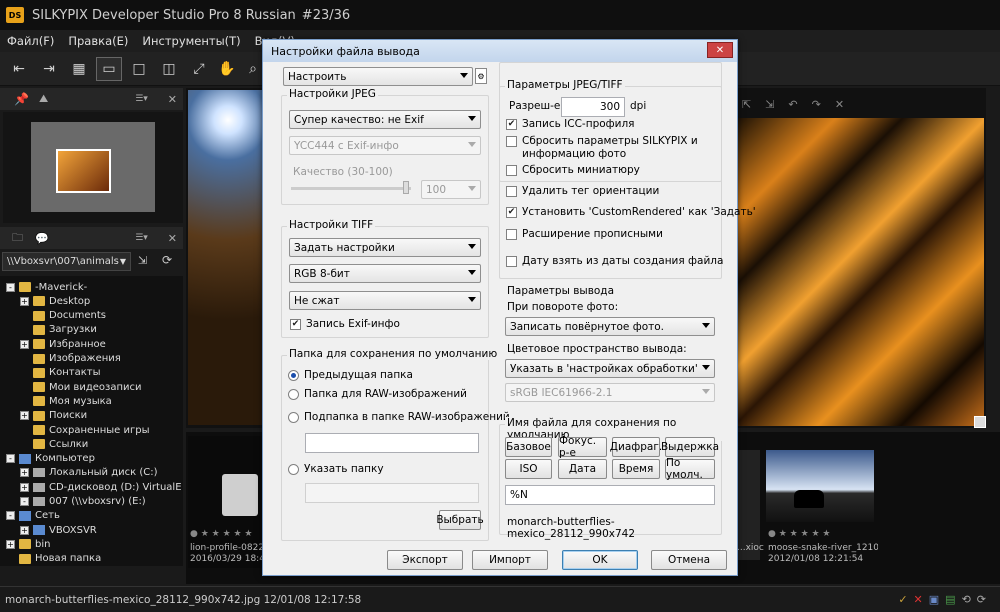  What do you see at coordinates (169, 69) in the screenshot?
I see `compare-view-icon: ◫` at bounding box center [169, 69].